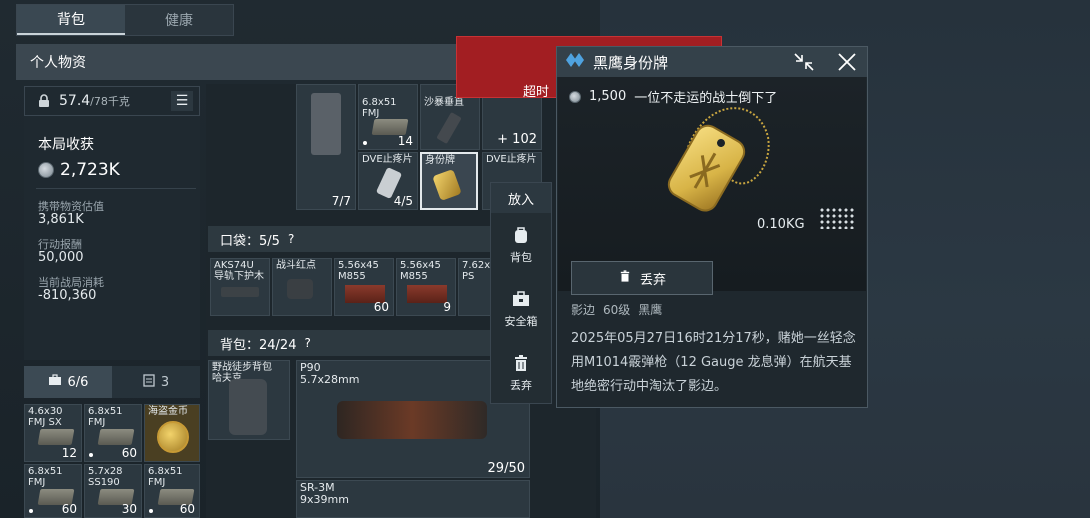  I want to click on menu-item-backpack: 背包, so click(521, 245).